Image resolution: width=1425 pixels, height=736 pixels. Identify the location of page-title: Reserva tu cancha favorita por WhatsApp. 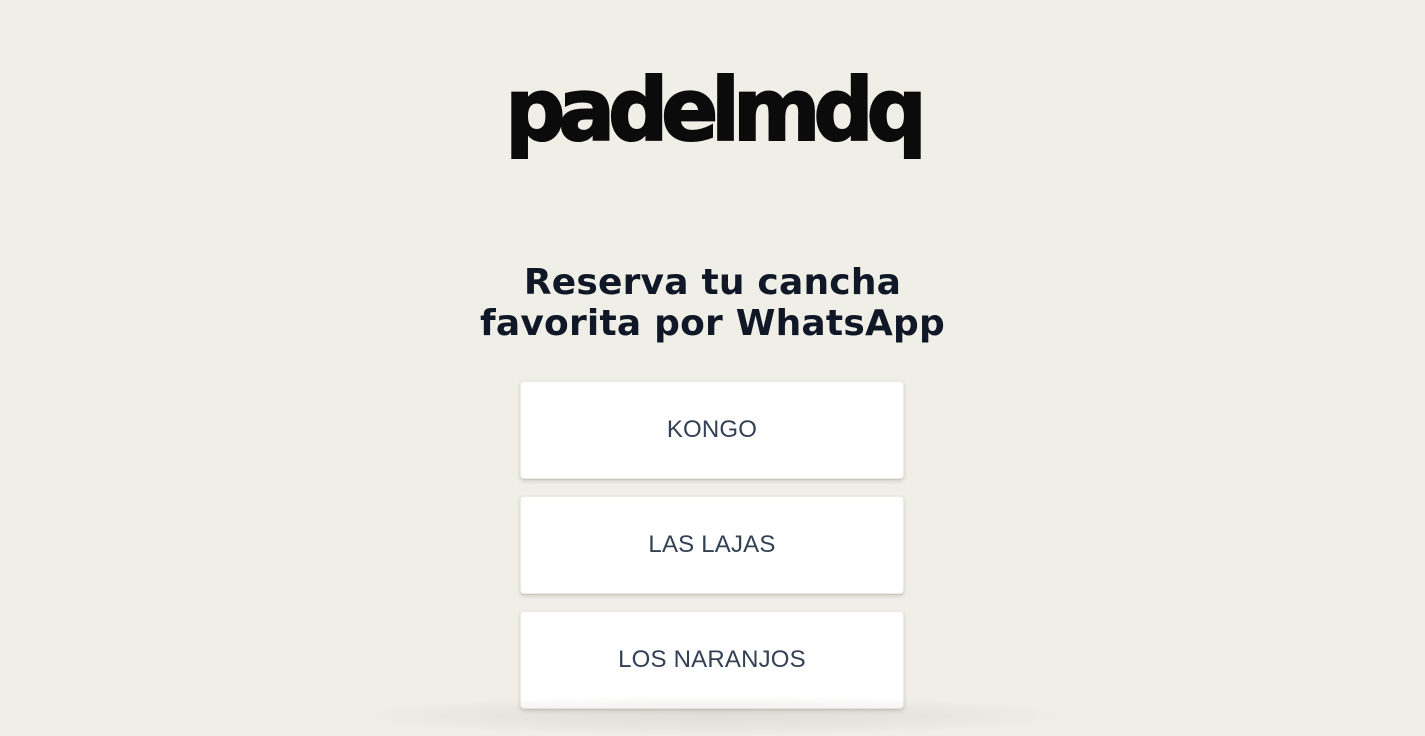
(712, 303).